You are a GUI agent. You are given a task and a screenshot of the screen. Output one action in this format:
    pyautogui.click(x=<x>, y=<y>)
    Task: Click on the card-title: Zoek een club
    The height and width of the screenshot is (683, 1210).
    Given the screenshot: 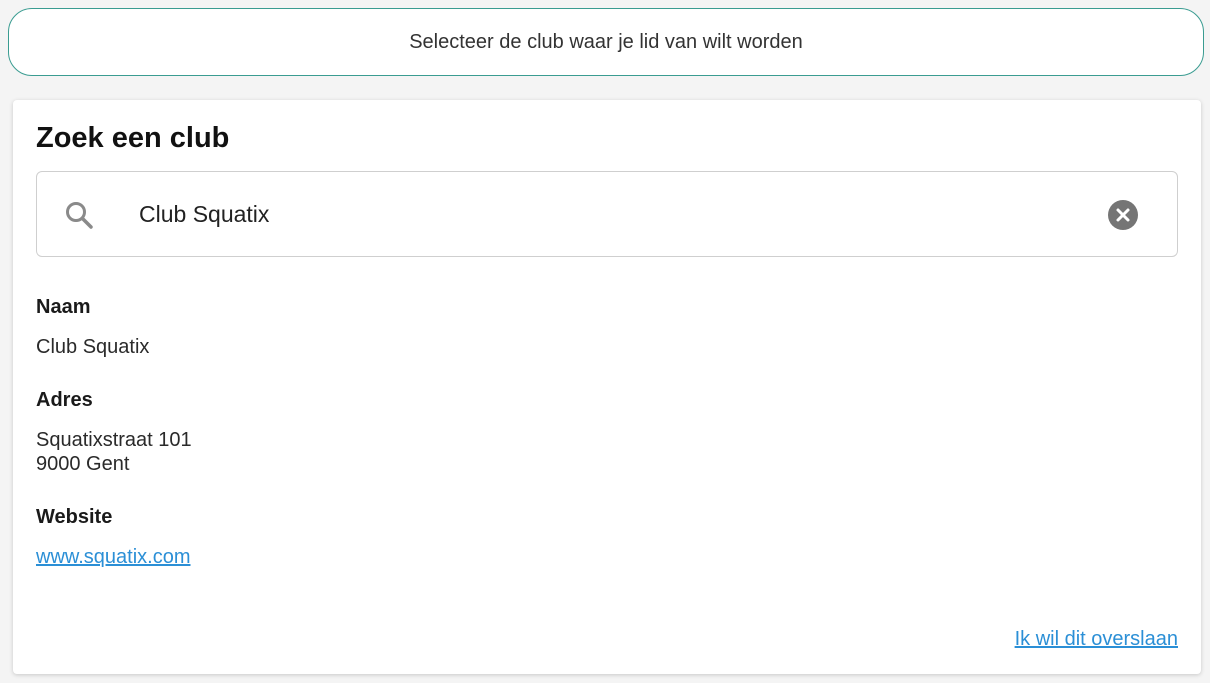 What is the action you would take?
    pyautogui.click(x=133, y=138)
    